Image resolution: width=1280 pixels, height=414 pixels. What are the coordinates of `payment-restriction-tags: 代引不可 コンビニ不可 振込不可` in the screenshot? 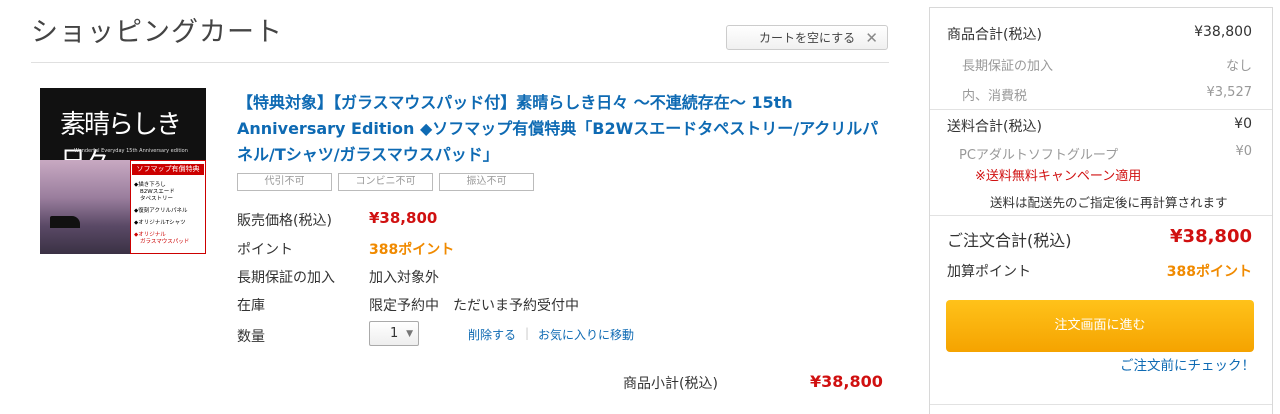 It's located at (385, 182).